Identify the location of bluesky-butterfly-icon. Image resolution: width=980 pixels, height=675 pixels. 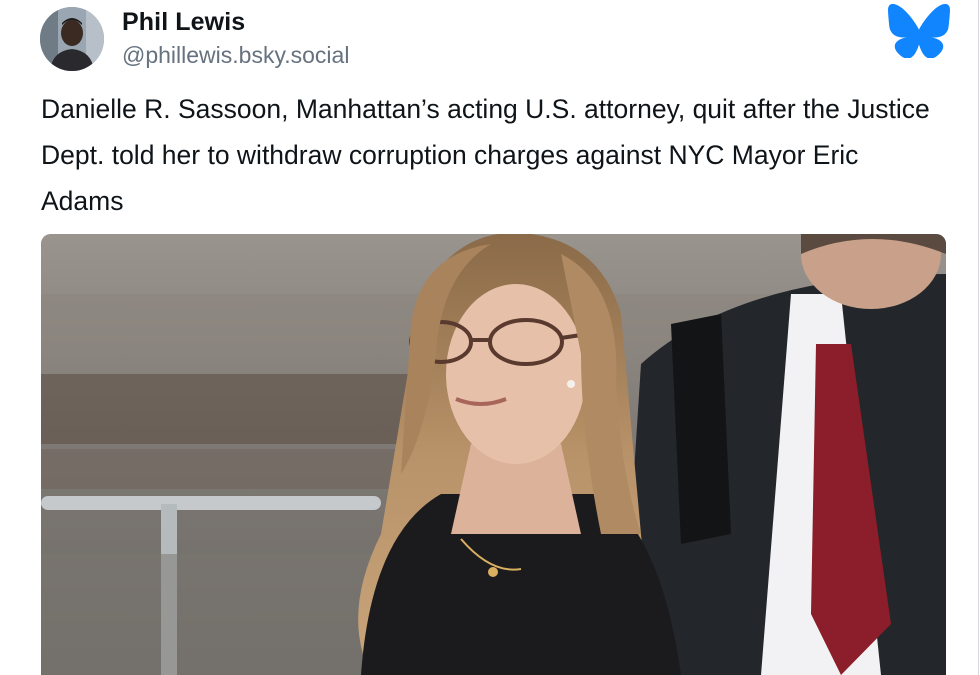
(919, 31).